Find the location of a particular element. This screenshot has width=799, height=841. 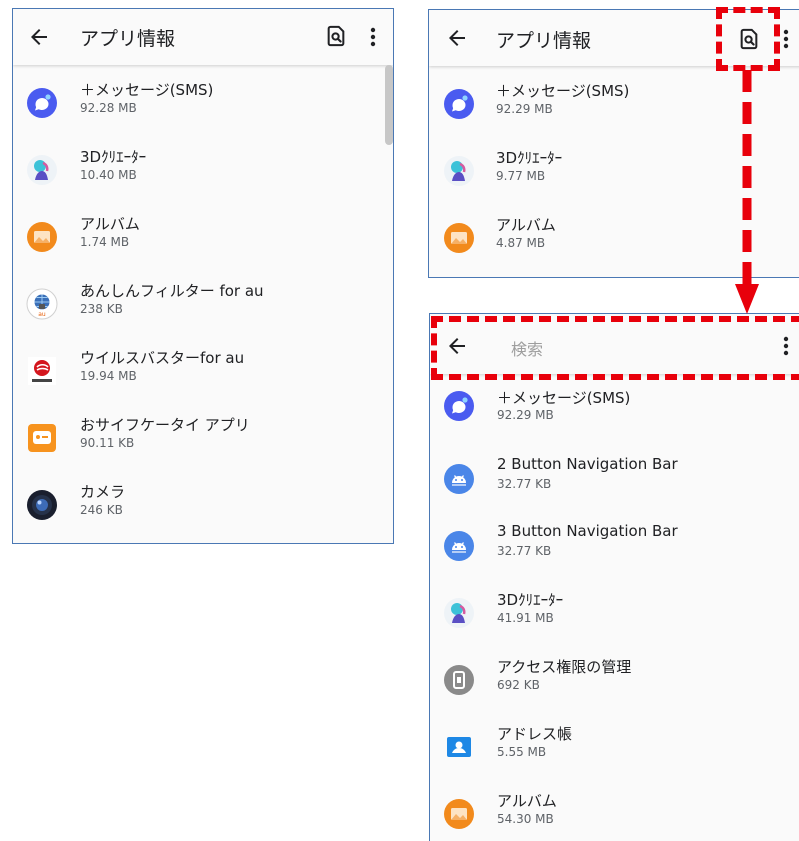

list-item: ウイルスバスターfor au 19.94 MB is located at coordinates (203, 368).